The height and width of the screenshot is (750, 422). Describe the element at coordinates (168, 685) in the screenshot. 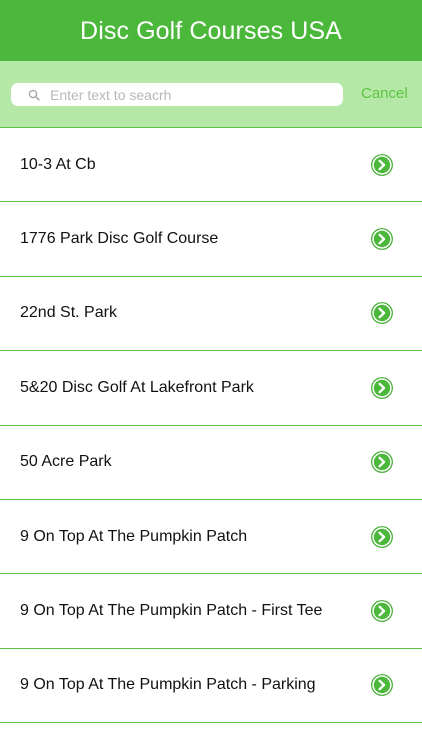

I see `course-name: 9 On Top At The Pumpkin Patch - Parking` at that location.